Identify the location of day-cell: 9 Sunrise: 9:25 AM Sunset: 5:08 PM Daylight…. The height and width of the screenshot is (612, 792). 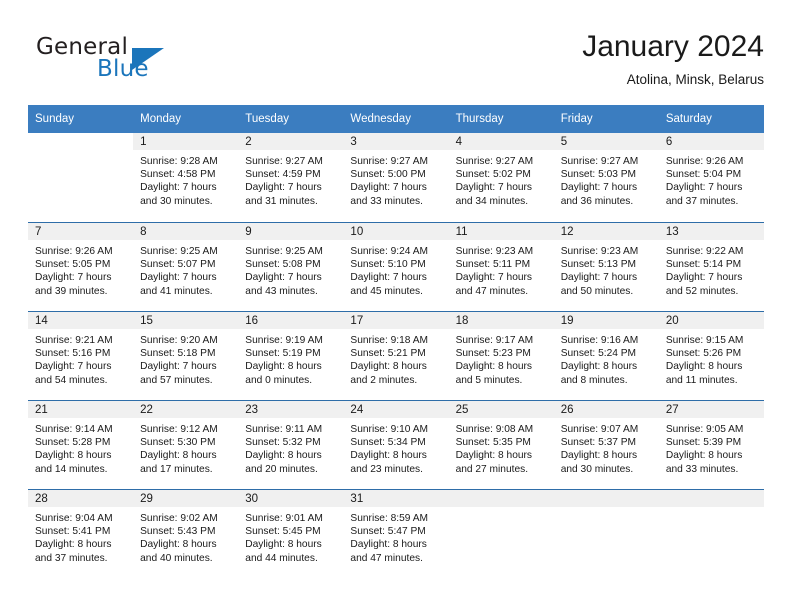
(291, 266).